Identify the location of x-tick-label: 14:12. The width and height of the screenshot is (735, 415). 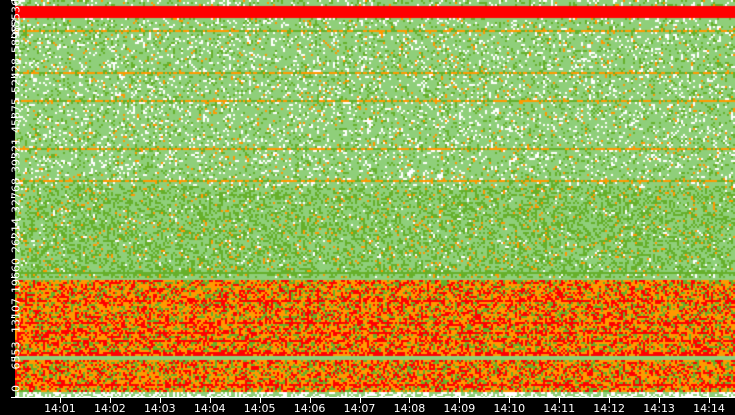
(609, 408).